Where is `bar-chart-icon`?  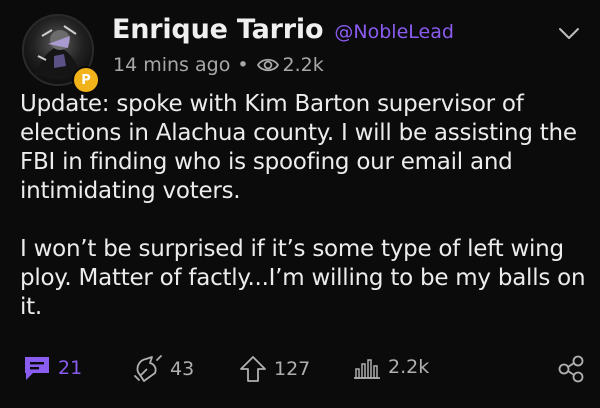
bar-chart-icon is located at coordinates (367, 369).